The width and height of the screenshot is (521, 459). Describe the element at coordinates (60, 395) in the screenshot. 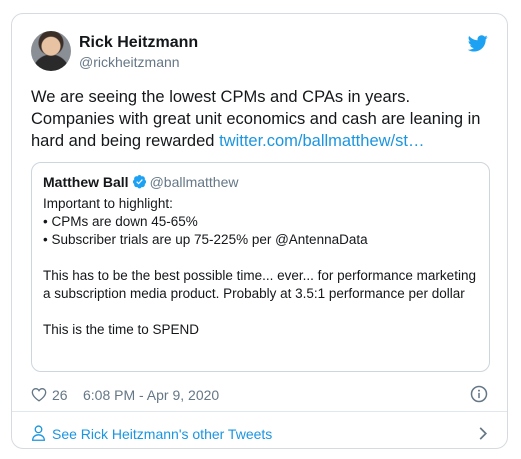

I see `like-count: 26` at that location.